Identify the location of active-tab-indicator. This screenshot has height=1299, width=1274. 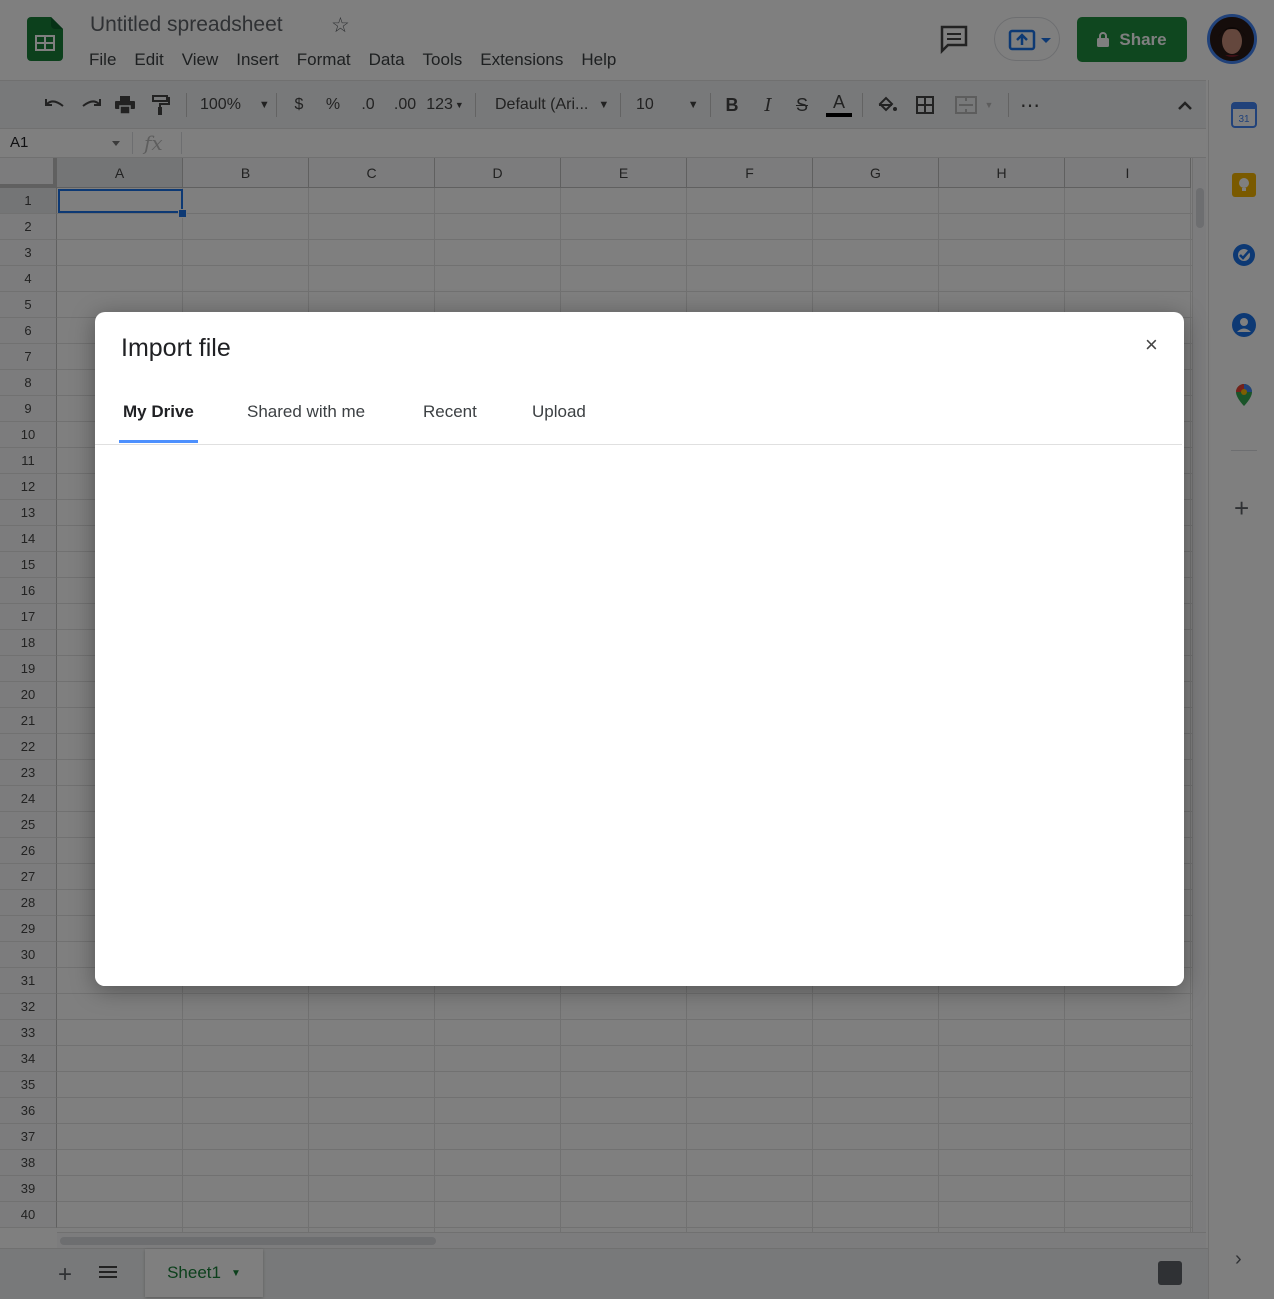
(158, 441).